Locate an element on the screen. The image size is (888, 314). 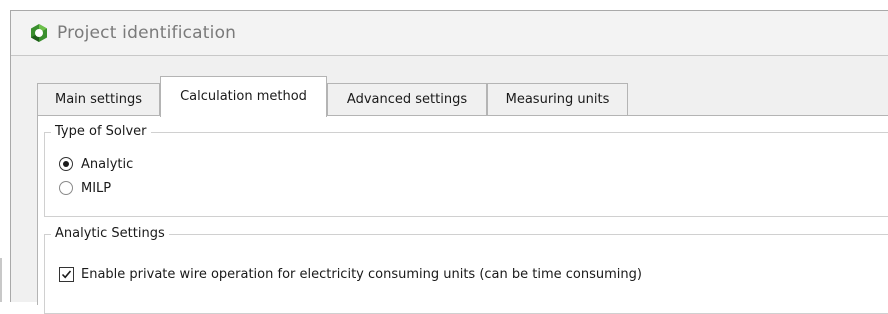
radio-milp-indicator is located at coordinates (66, 188).